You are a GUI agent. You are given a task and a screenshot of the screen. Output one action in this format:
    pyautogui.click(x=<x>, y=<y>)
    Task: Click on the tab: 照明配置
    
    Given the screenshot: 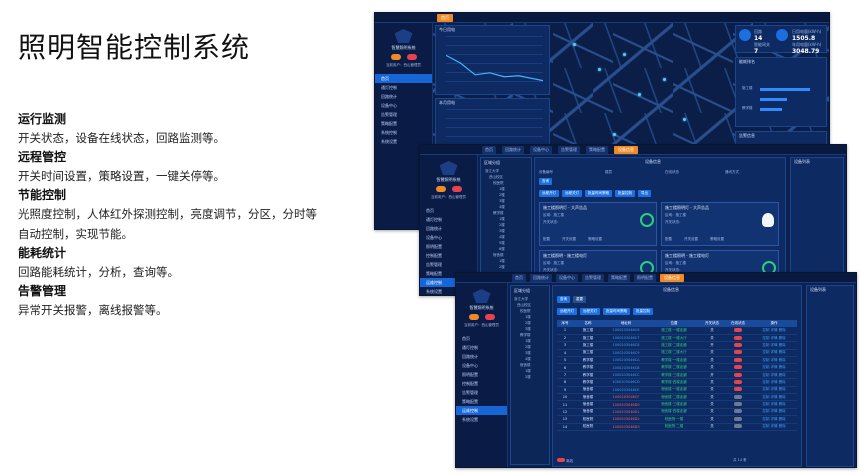 What is the action you would take?
    pyautogui.click(x=645, y=278)
    